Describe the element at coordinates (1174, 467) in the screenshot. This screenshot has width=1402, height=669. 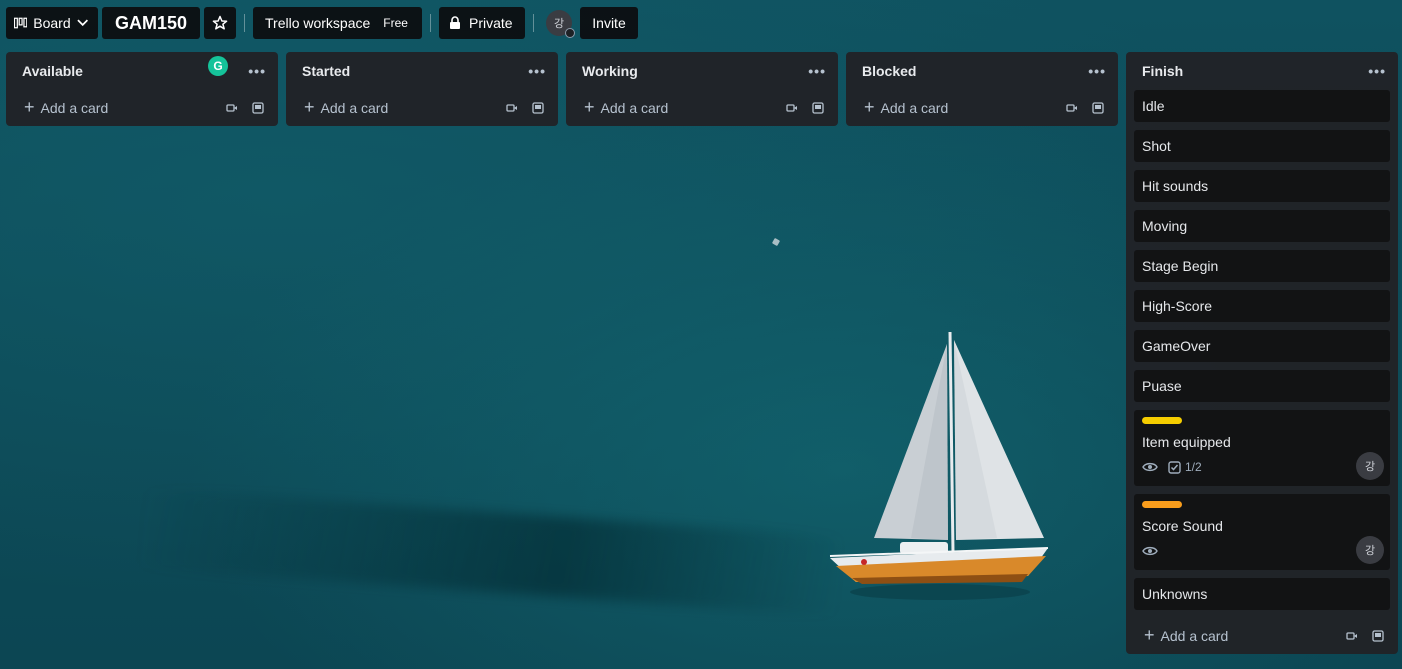
I see `checklist-icon` at that location.